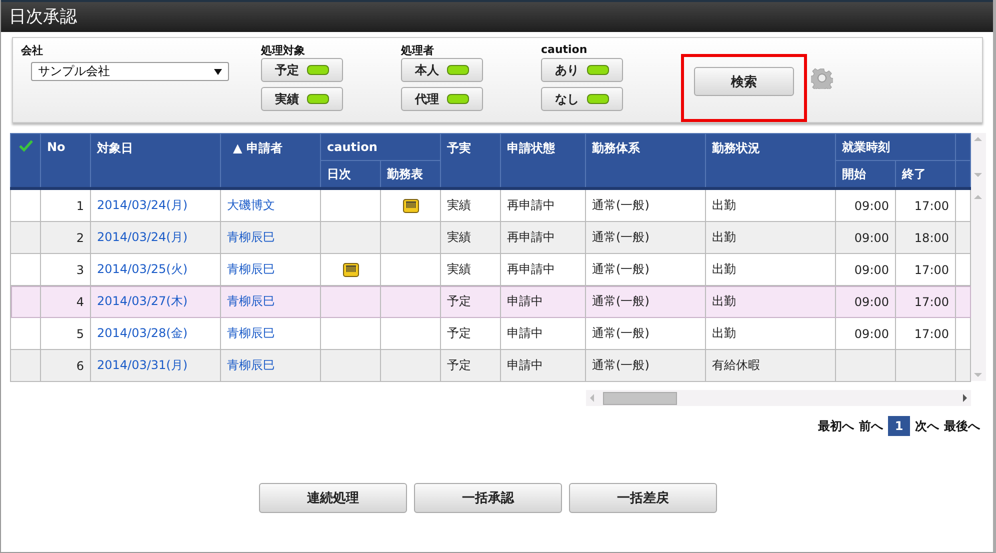 The height and width of the screenshot is (553, 996). I want to click on column-header: 勤務表, so click(410, 174).